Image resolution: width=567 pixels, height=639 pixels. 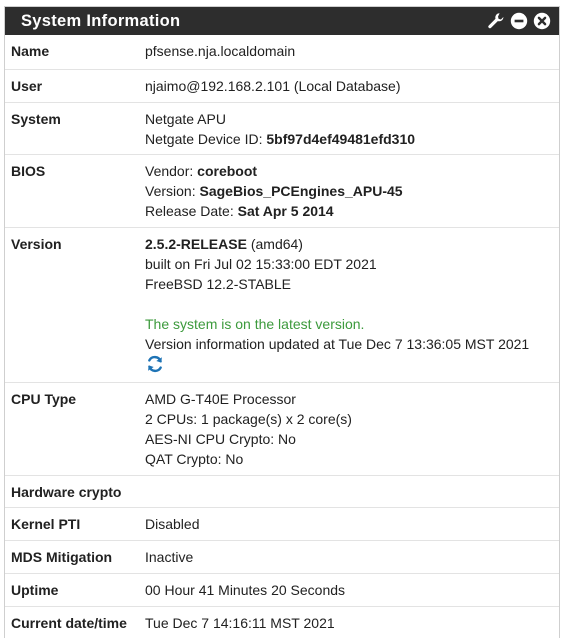 I want to click on minus-circle-icon, so click(x=519, y=21).